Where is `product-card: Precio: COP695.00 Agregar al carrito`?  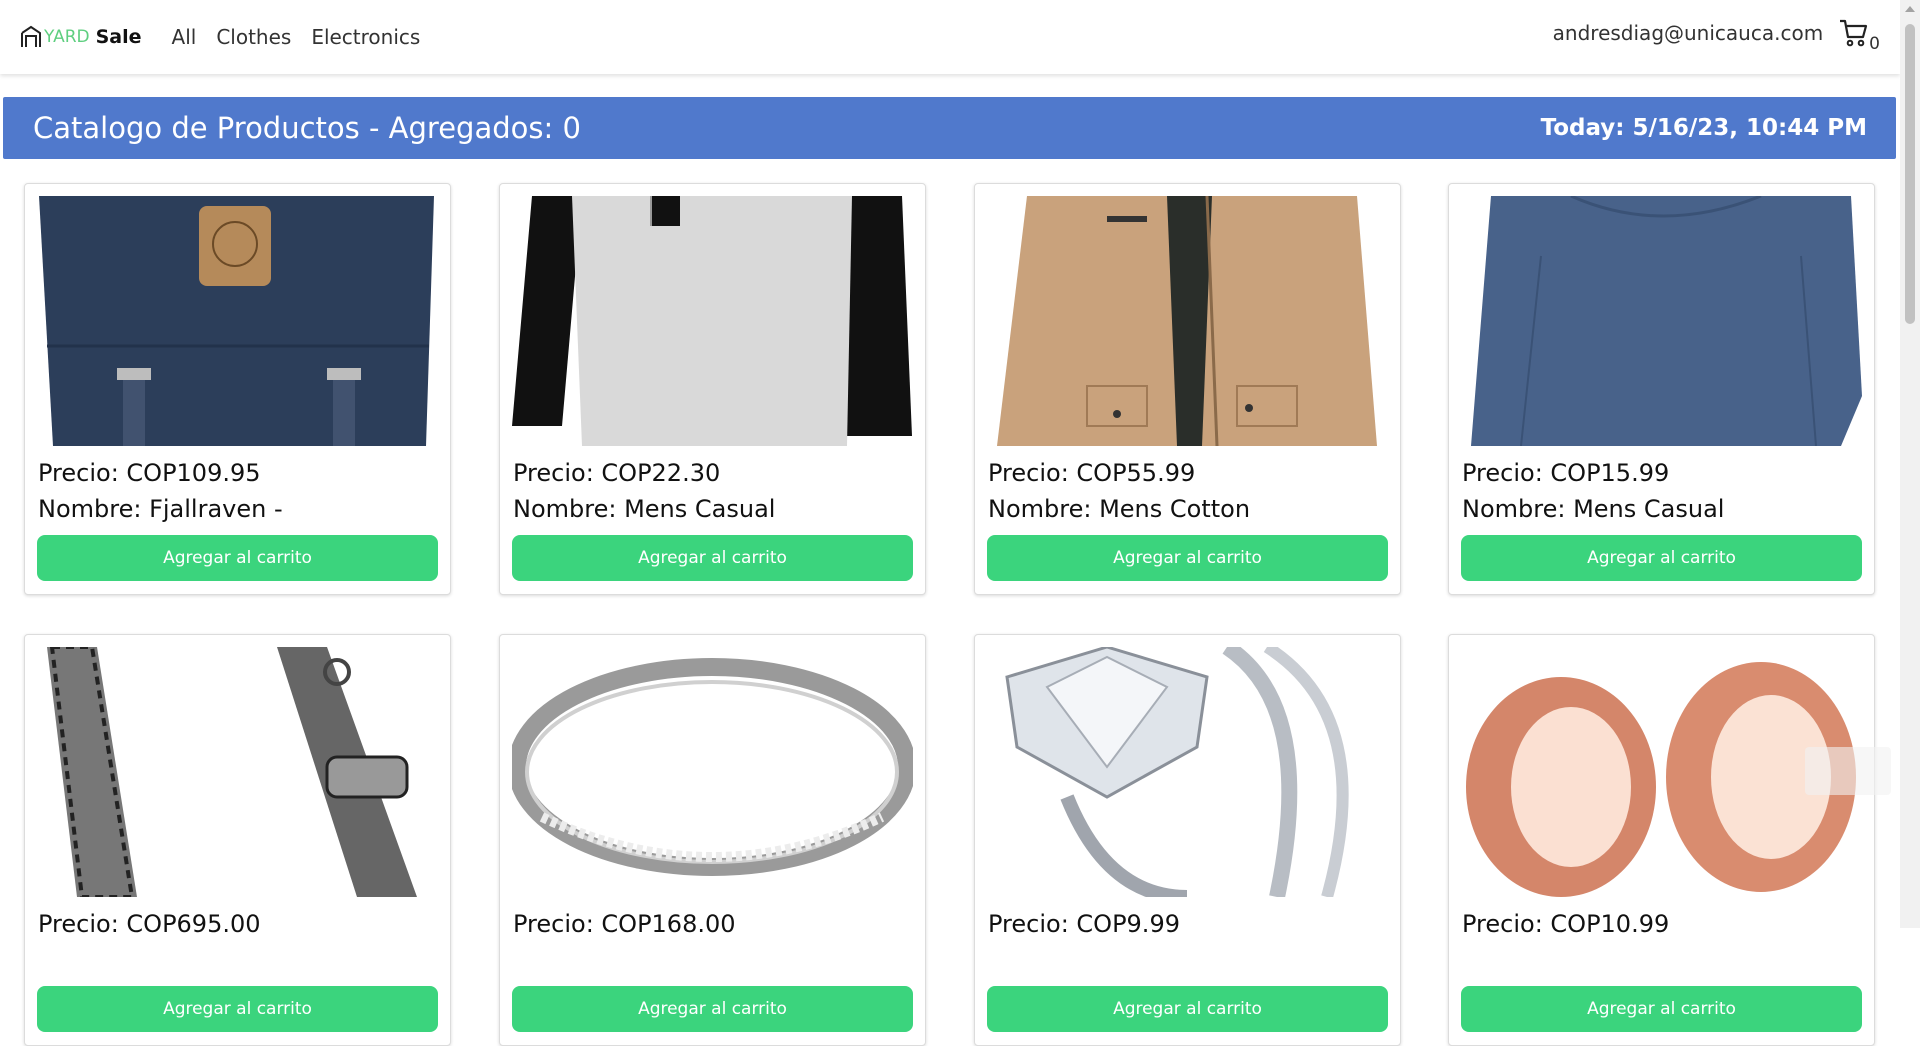 product-card: Precio: COP695.00 Agregar al carrito is located at coordinates (237, 840).